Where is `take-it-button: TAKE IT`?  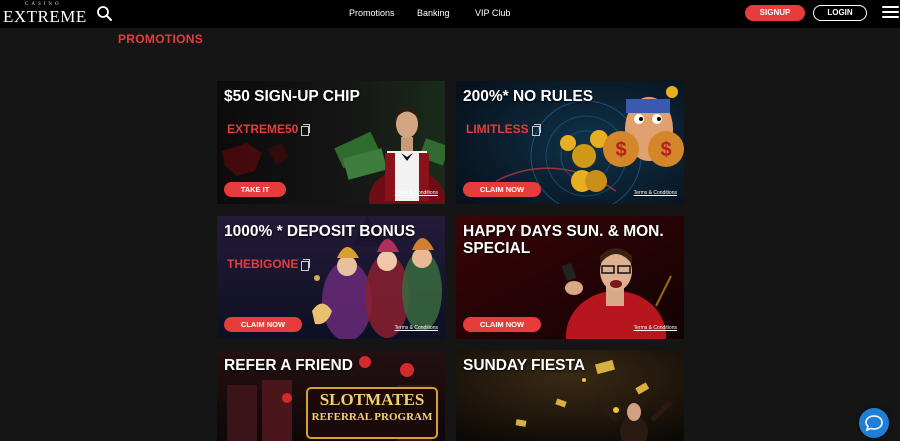
take-it-button: TAKE IT is located at coordinates (255, 189).